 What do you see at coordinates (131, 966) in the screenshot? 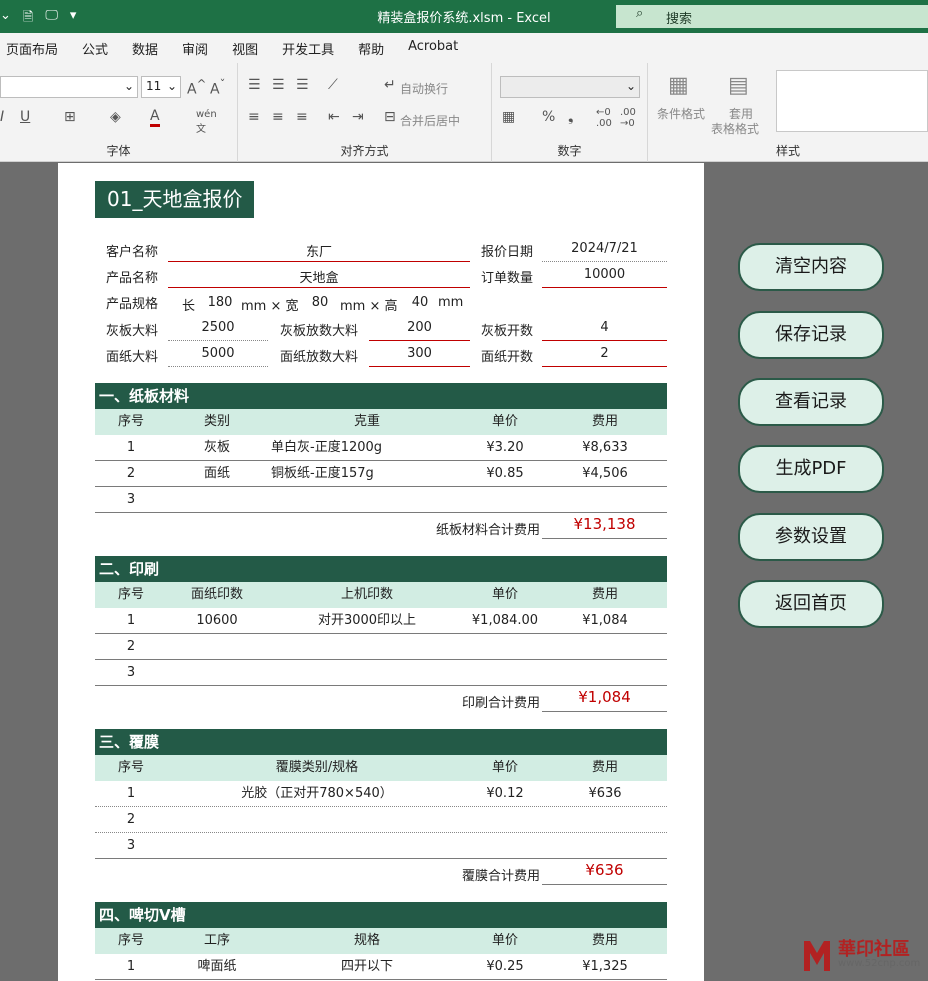
I see `cell: 1` at bounding box center [131, 966].